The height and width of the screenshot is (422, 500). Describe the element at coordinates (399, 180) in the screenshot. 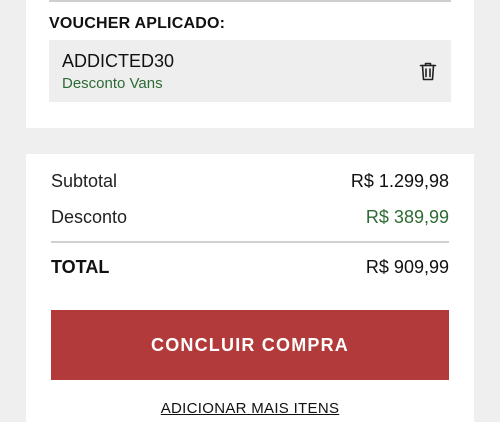

I see `subtotal-value: R$ 1.299,98` at that location.